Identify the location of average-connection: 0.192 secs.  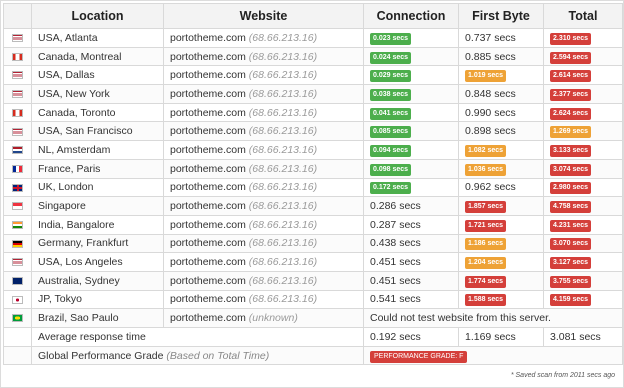
(411, 337).